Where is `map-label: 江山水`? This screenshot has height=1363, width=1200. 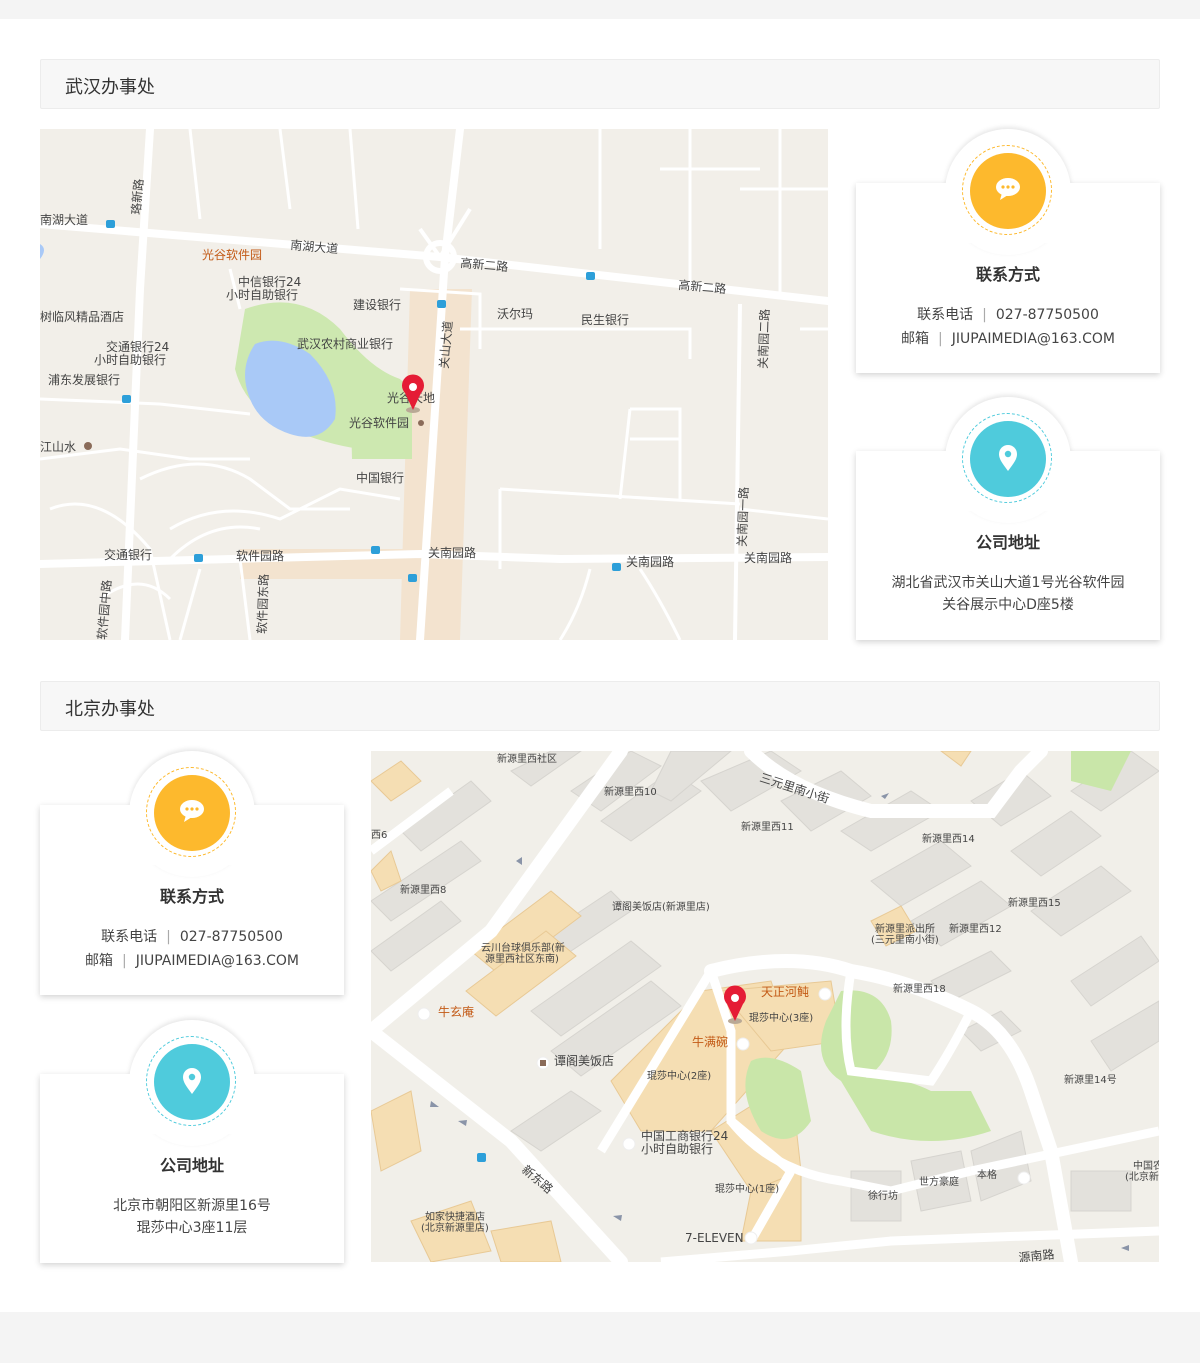
map-label: 江山水 is located at coordinates (58, 447).